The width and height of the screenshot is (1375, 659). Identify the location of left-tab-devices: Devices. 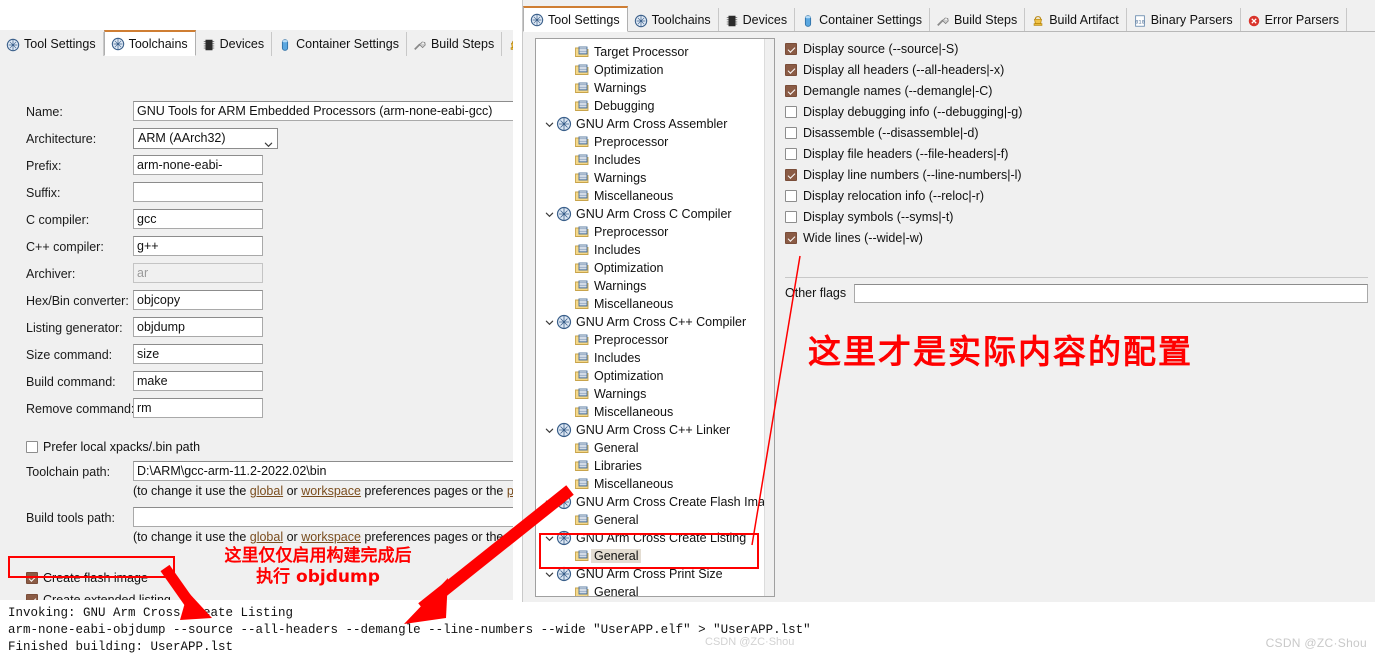
(234, 44).